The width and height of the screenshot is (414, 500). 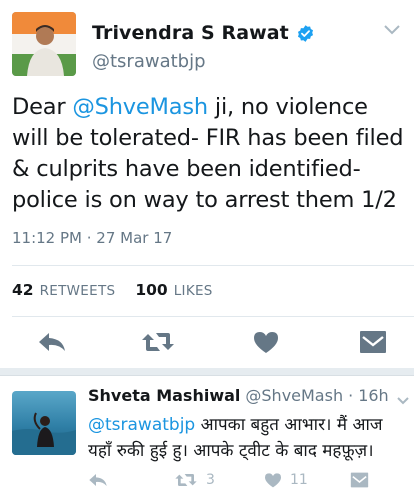 I want to click on tweet-stats: 42 RETWEETS 100 LIKES, so click(x=119, y=290).